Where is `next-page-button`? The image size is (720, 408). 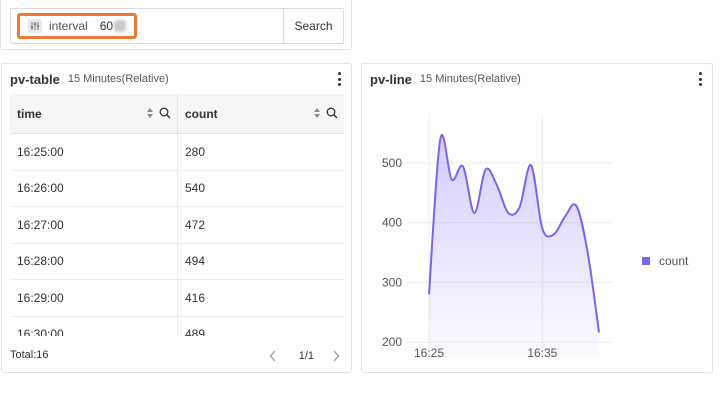 next-page-button is located at coordinates (336, 356).